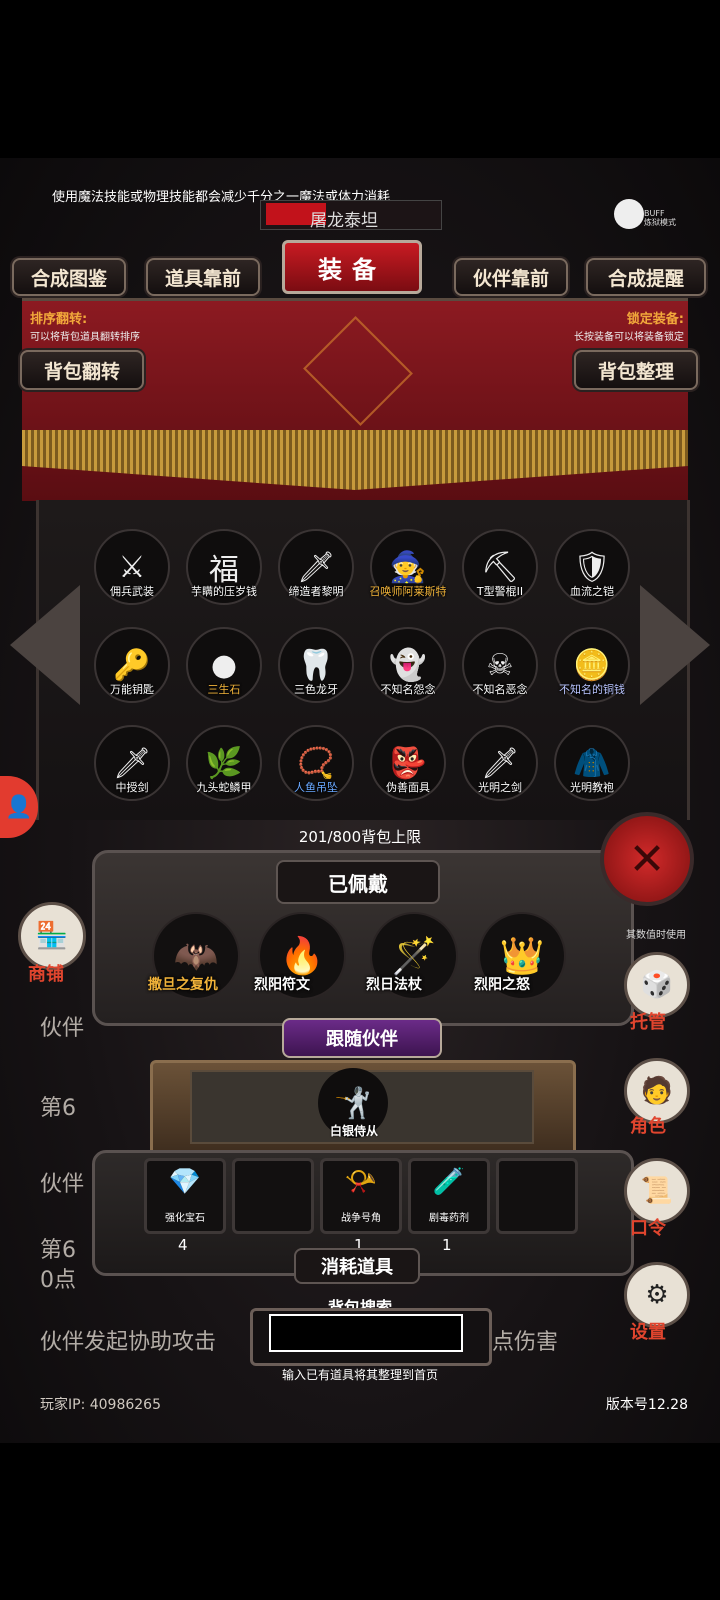 This screenshot has width=720, height=1600. What do you see at coordinates (500, 689) in the screenshot?
I see `item-name: 不知名恶念` at bounding box center [500, 689].